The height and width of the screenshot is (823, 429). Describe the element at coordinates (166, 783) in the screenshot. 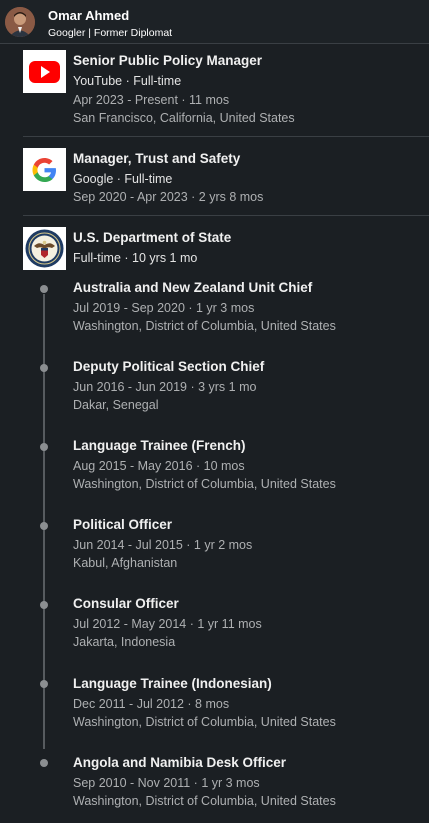

I see `role-dates: Sep 2010 - Nov 2011 · 1 yr 3 mos` at that location.